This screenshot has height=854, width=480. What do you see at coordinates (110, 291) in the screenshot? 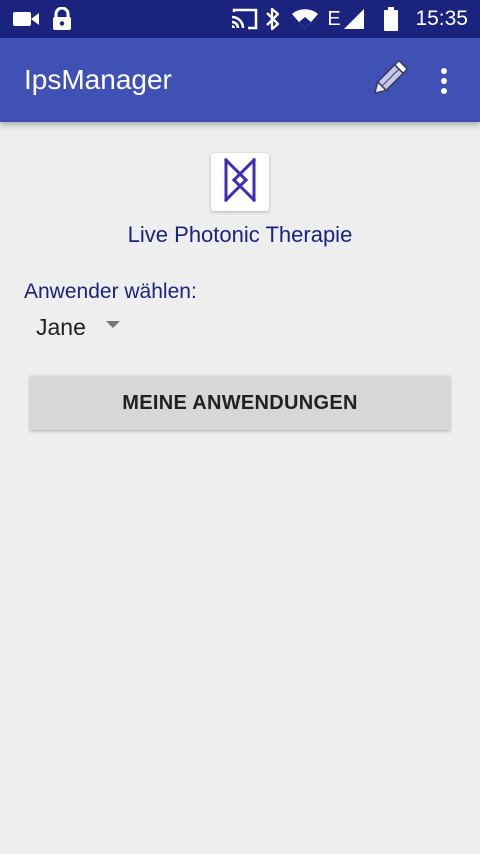
I see `user-select-label: Anwender wählen:` at bounding box center [110, 291].